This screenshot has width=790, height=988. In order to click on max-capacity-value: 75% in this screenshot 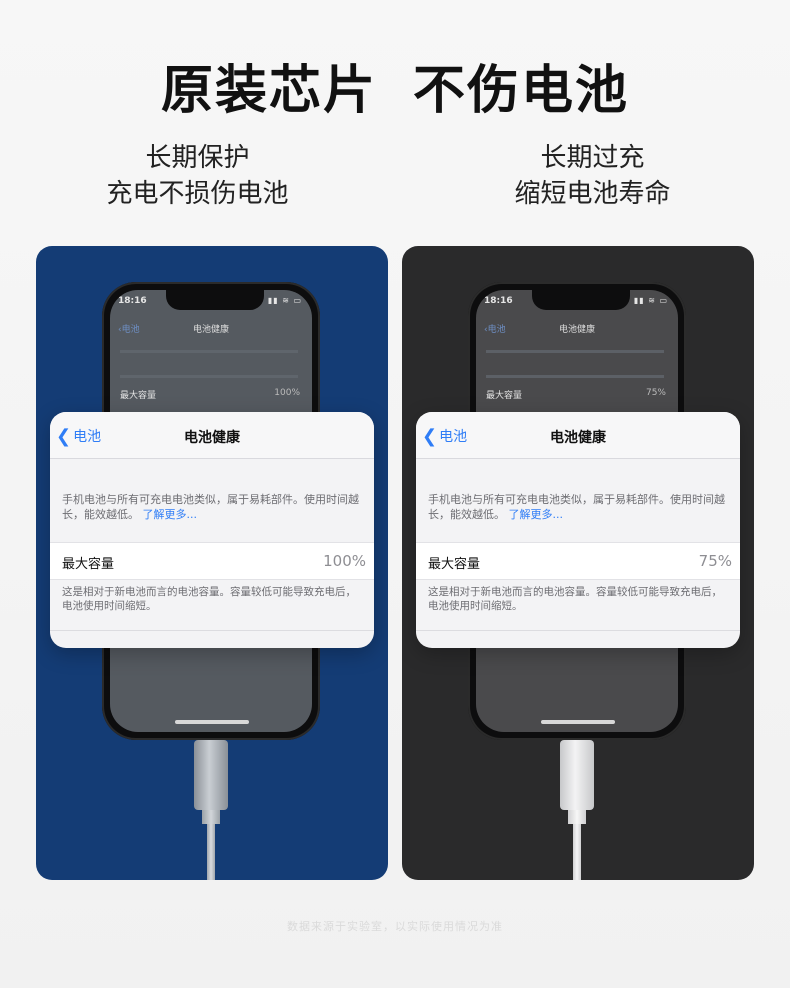, I will do `click(715, 561)`.